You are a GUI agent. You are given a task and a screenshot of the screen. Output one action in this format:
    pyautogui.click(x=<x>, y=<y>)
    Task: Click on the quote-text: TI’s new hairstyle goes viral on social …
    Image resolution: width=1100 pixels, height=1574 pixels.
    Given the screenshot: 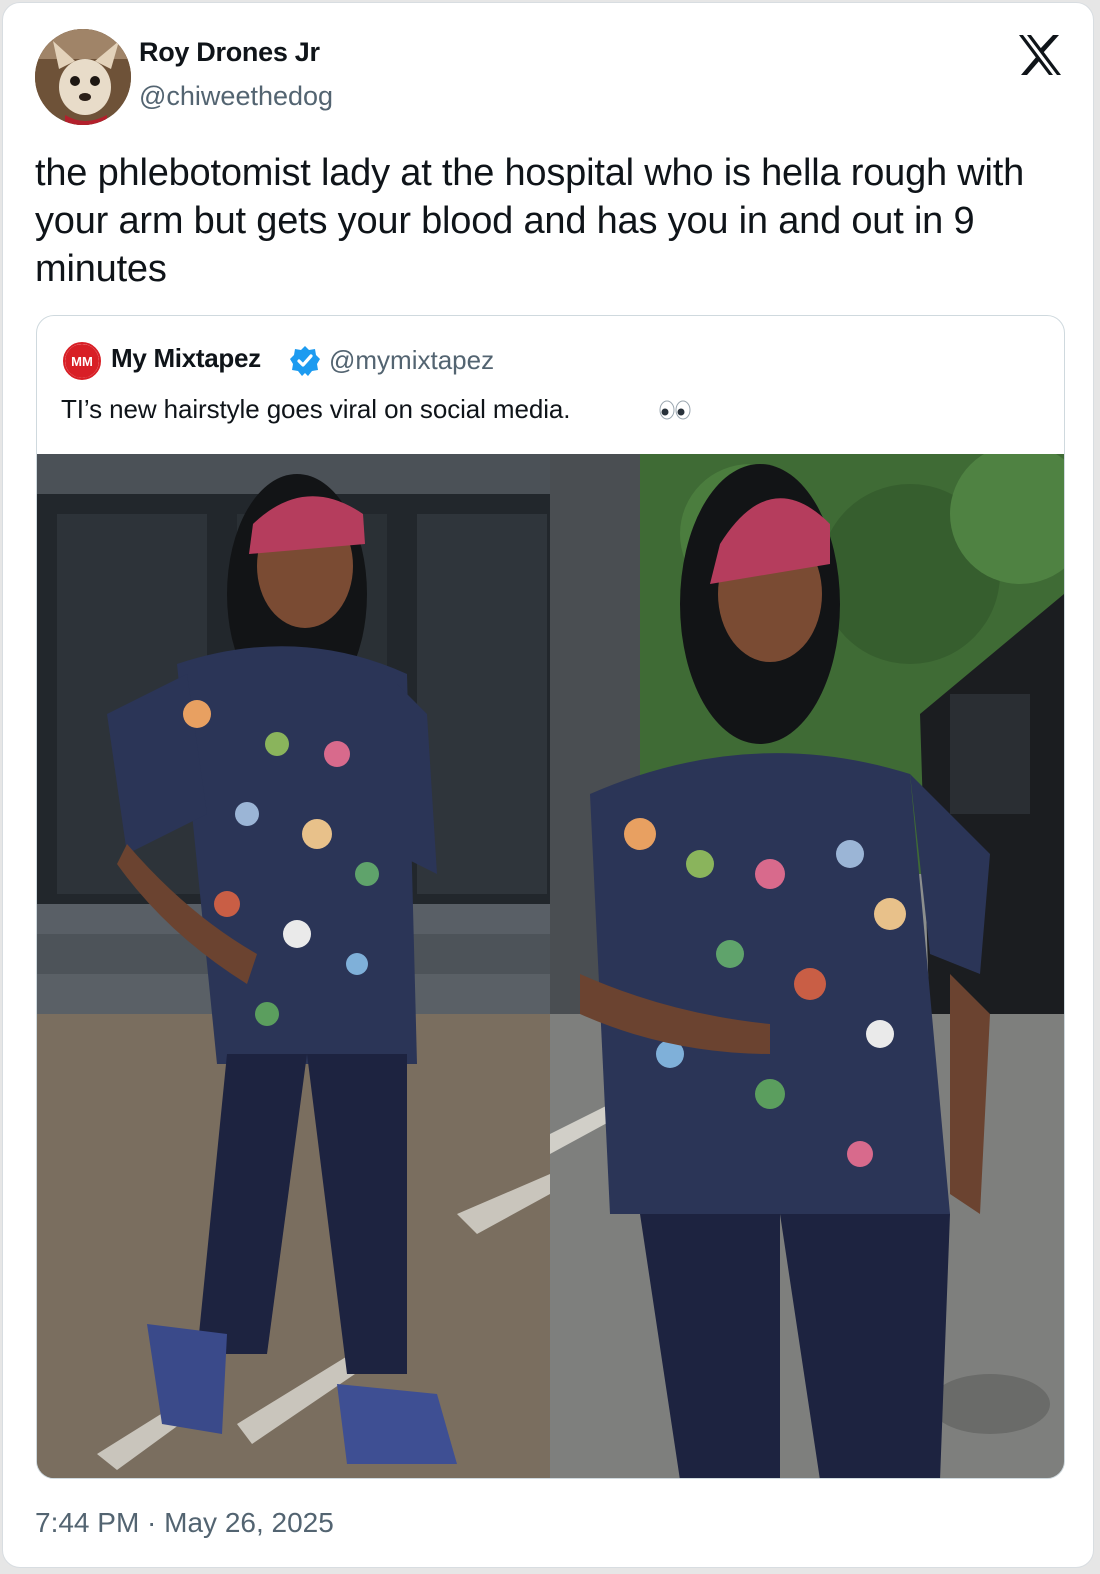 What is the action you would take?
    pyautogui.click(x=316, y=409)
    